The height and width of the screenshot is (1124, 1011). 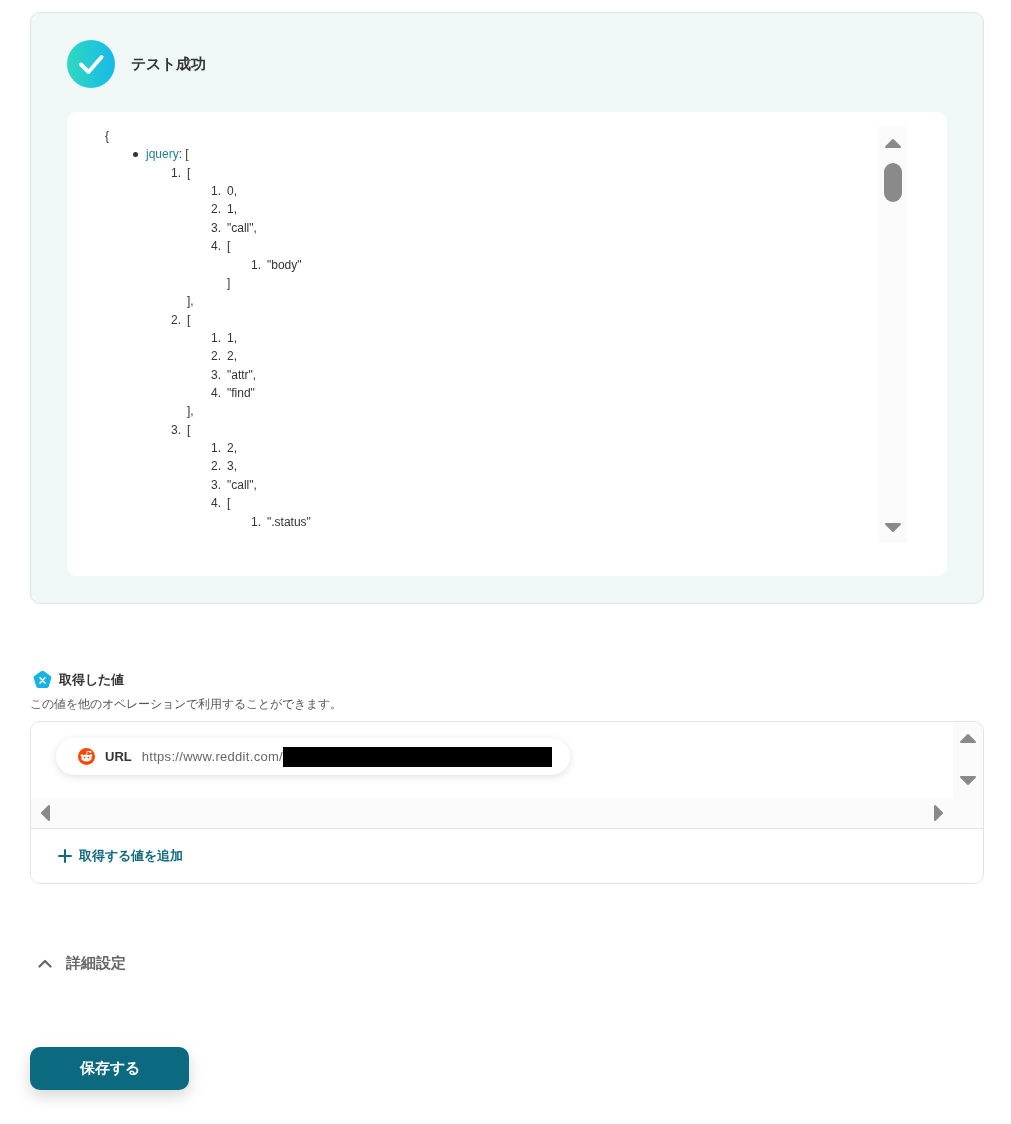 I want to click on scrollbar-thumb, so click(x=892, y=182).